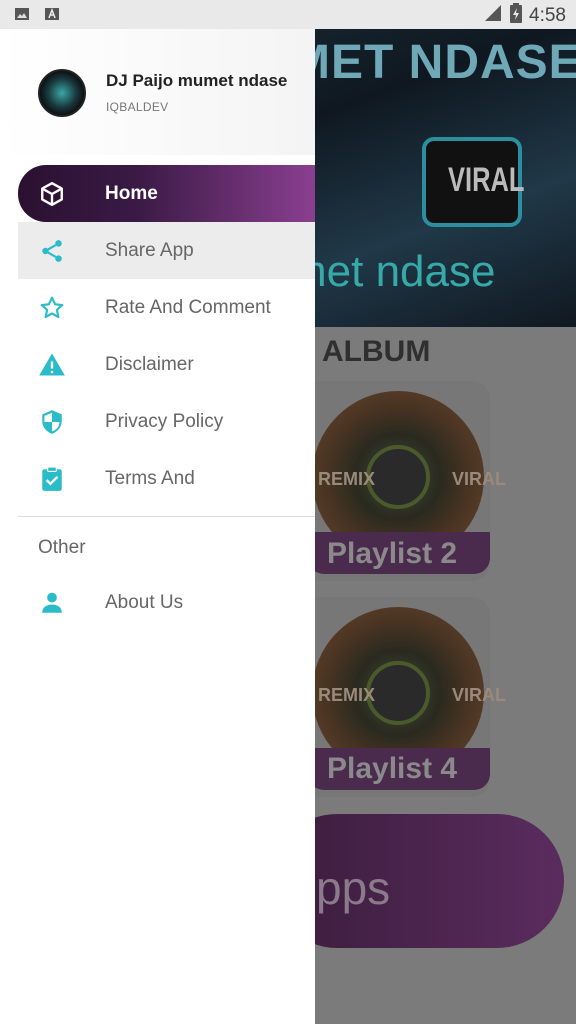 The height and width of the screenshot is (1024, 576). I want to click on playlist-label: Playlist 2, so click(392, 553).